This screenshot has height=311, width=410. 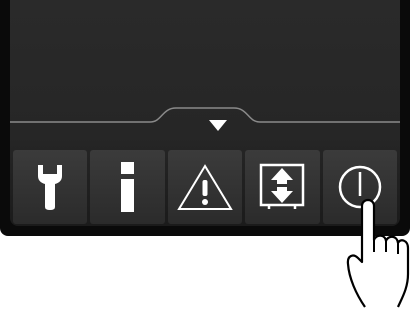 I want to click on triangle-down-icon, so click(x=218, y=125).